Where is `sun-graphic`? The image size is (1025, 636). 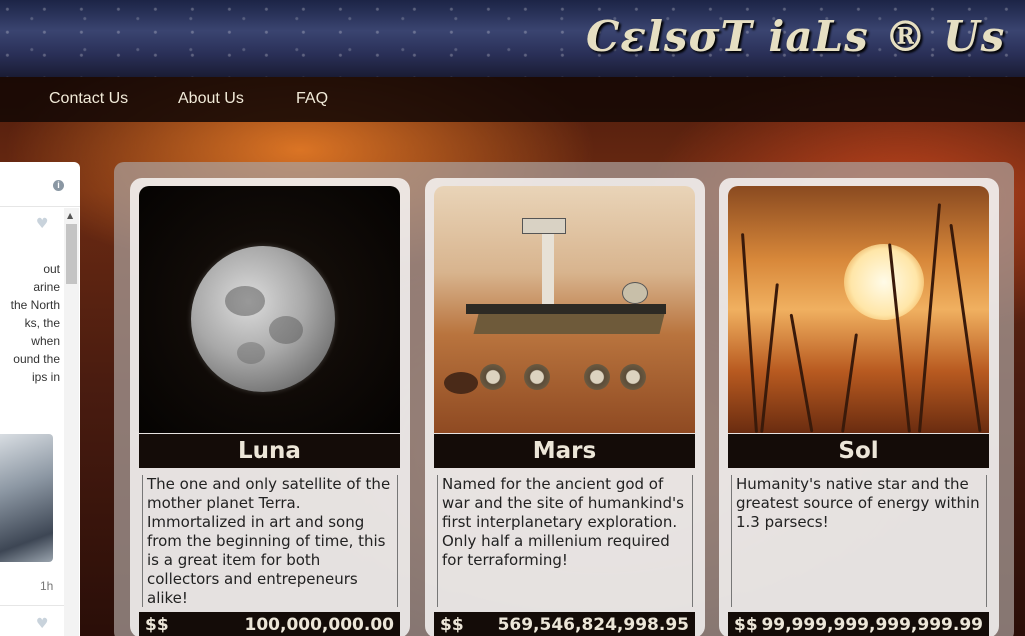
sun-graphic is located at coordinates (884, 282).